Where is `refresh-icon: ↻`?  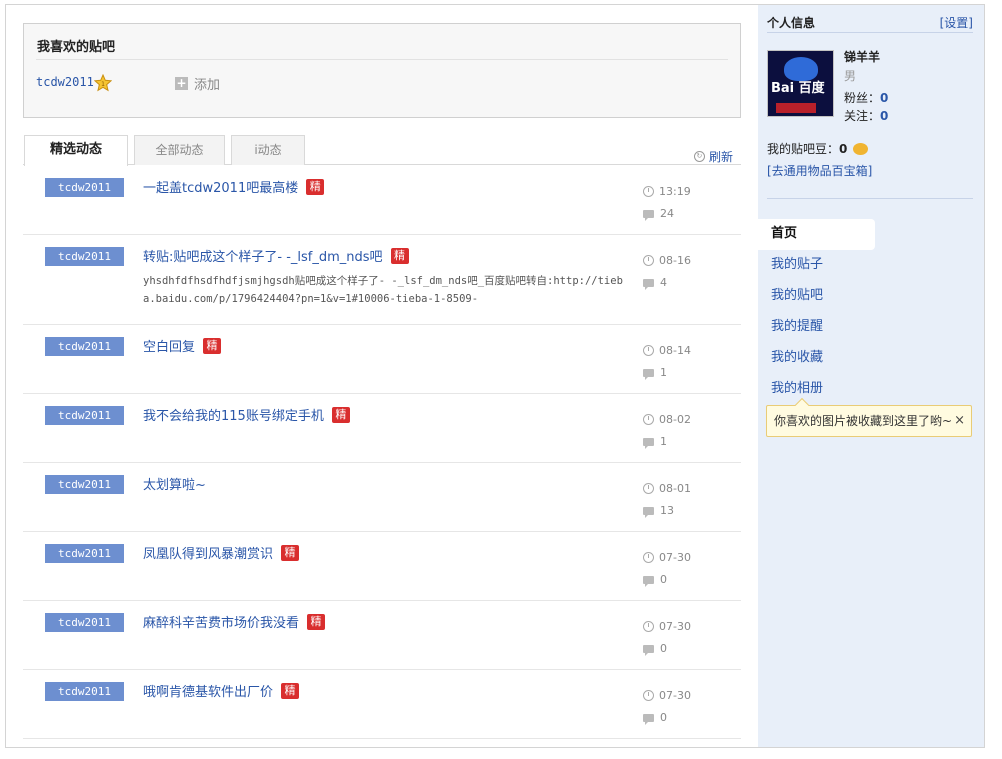 refresh-icon: ↻ is located at coordinates (699, 156).